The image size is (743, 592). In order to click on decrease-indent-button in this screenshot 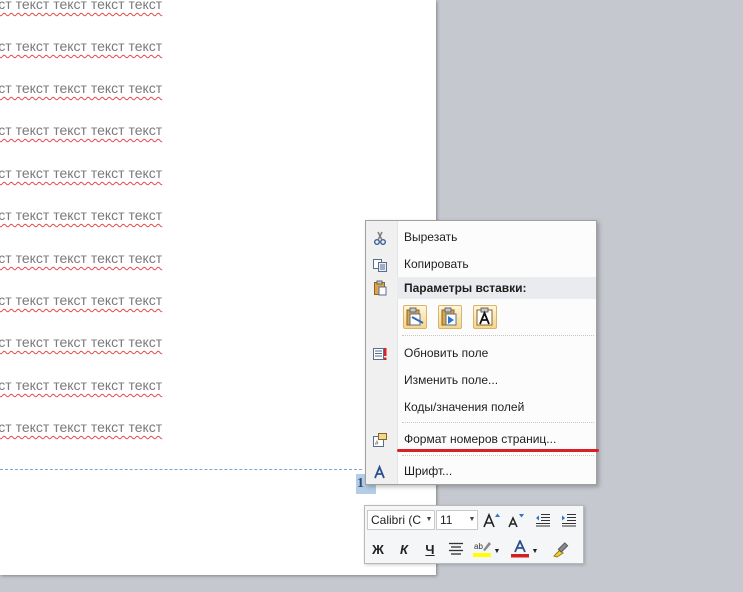, I will do `click(543, 520)`.